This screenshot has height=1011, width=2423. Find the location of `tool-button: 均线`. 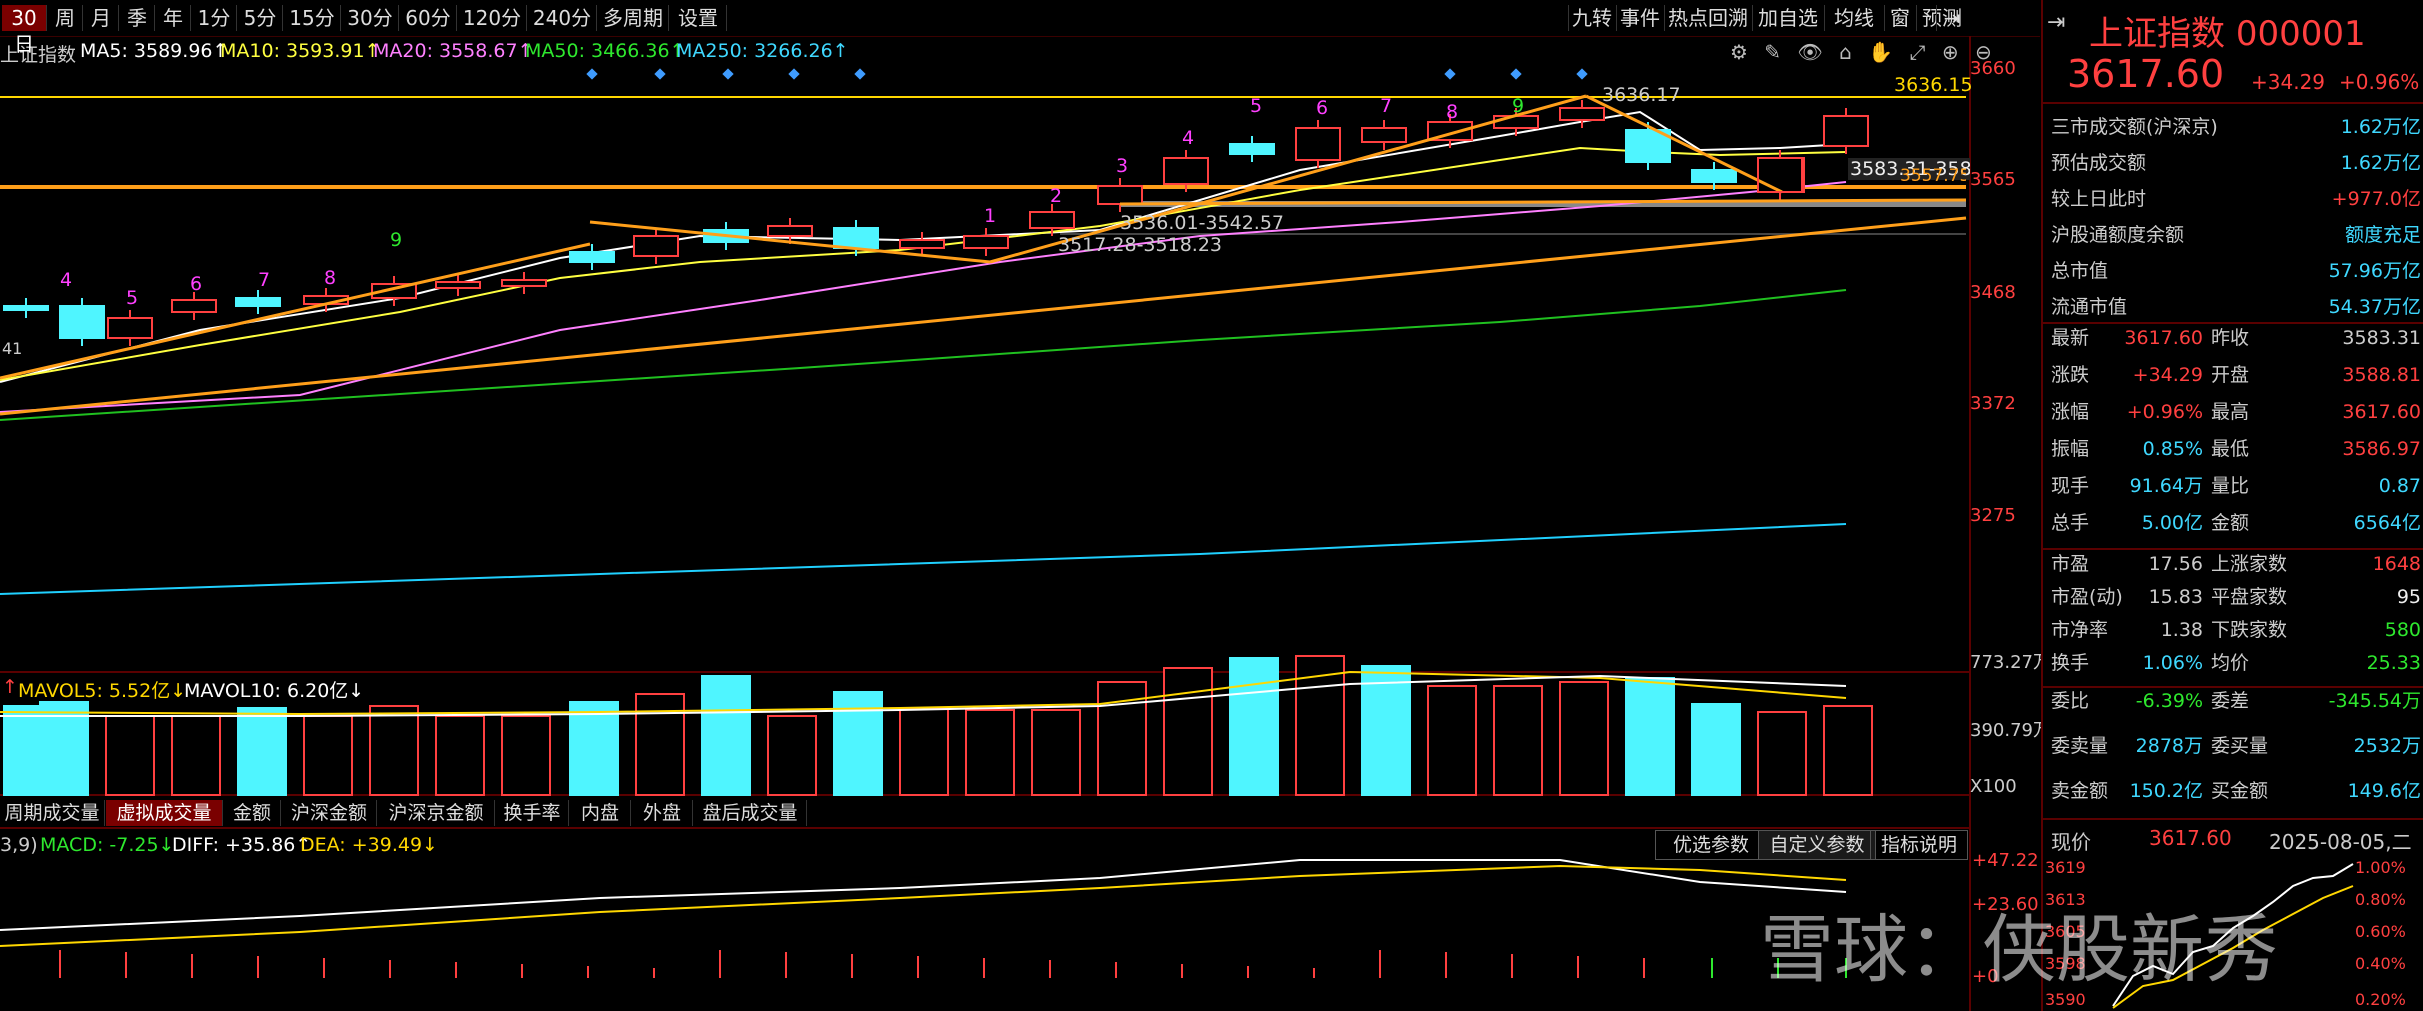

tool-button: 均线 is located at coordinates (1853, 18).